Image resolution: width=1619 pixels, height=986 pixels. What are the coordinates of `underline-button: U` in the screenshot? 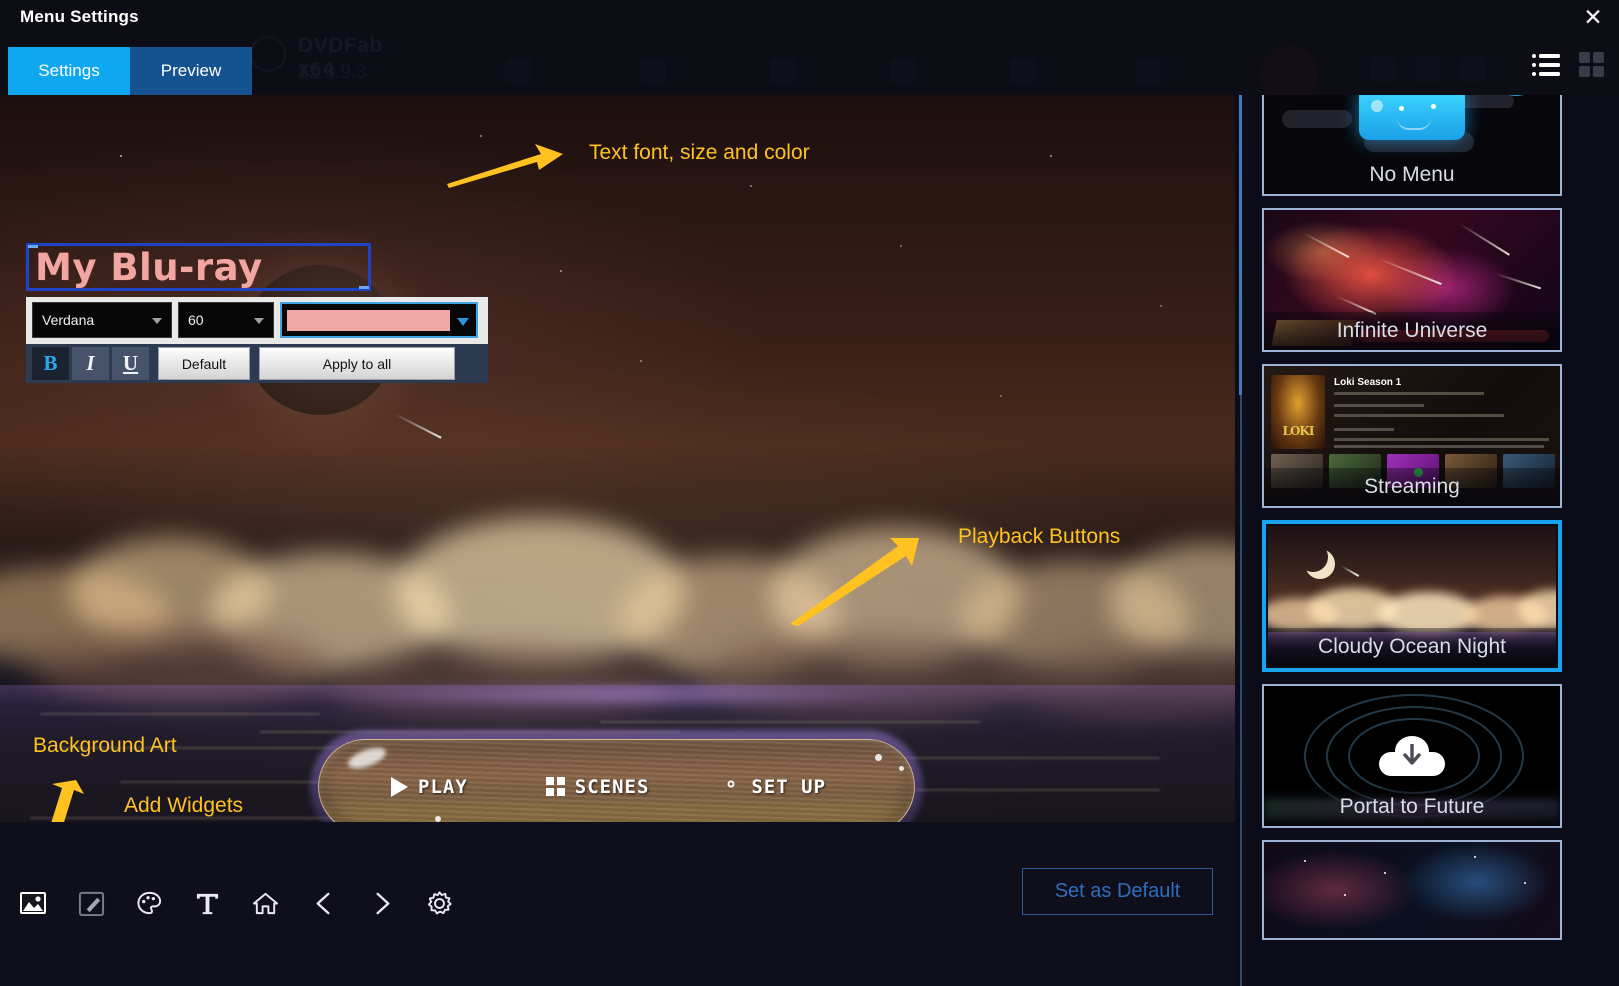 It's located at (130, 363).